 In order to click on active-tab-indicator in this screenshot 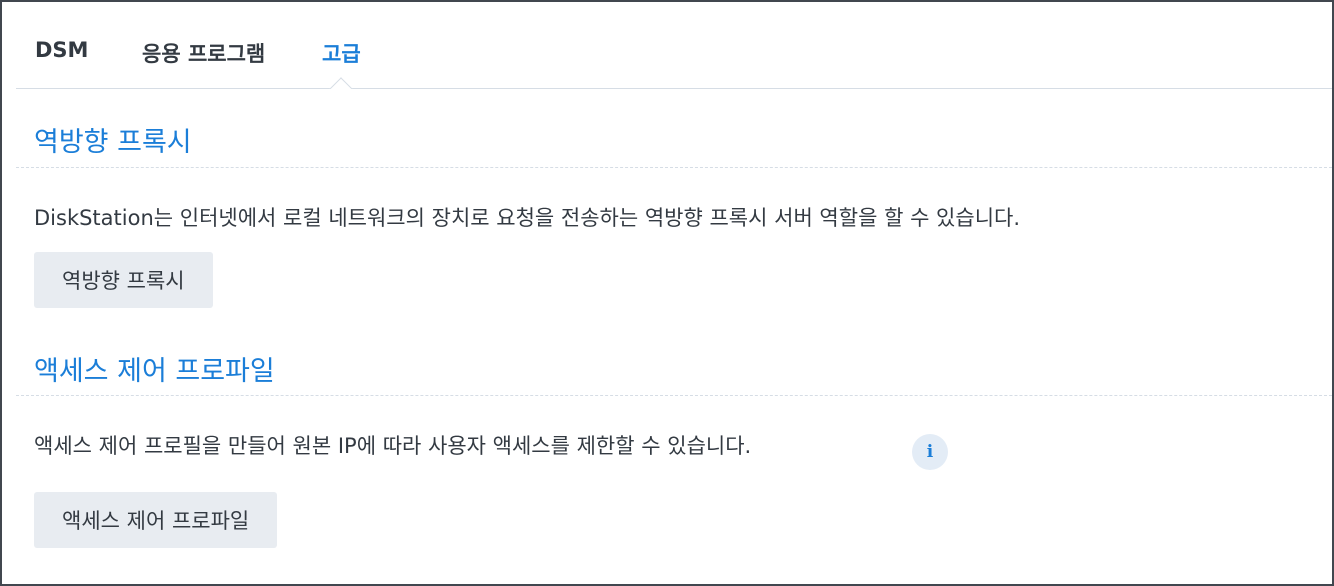, I will do `click(341, 82)`.